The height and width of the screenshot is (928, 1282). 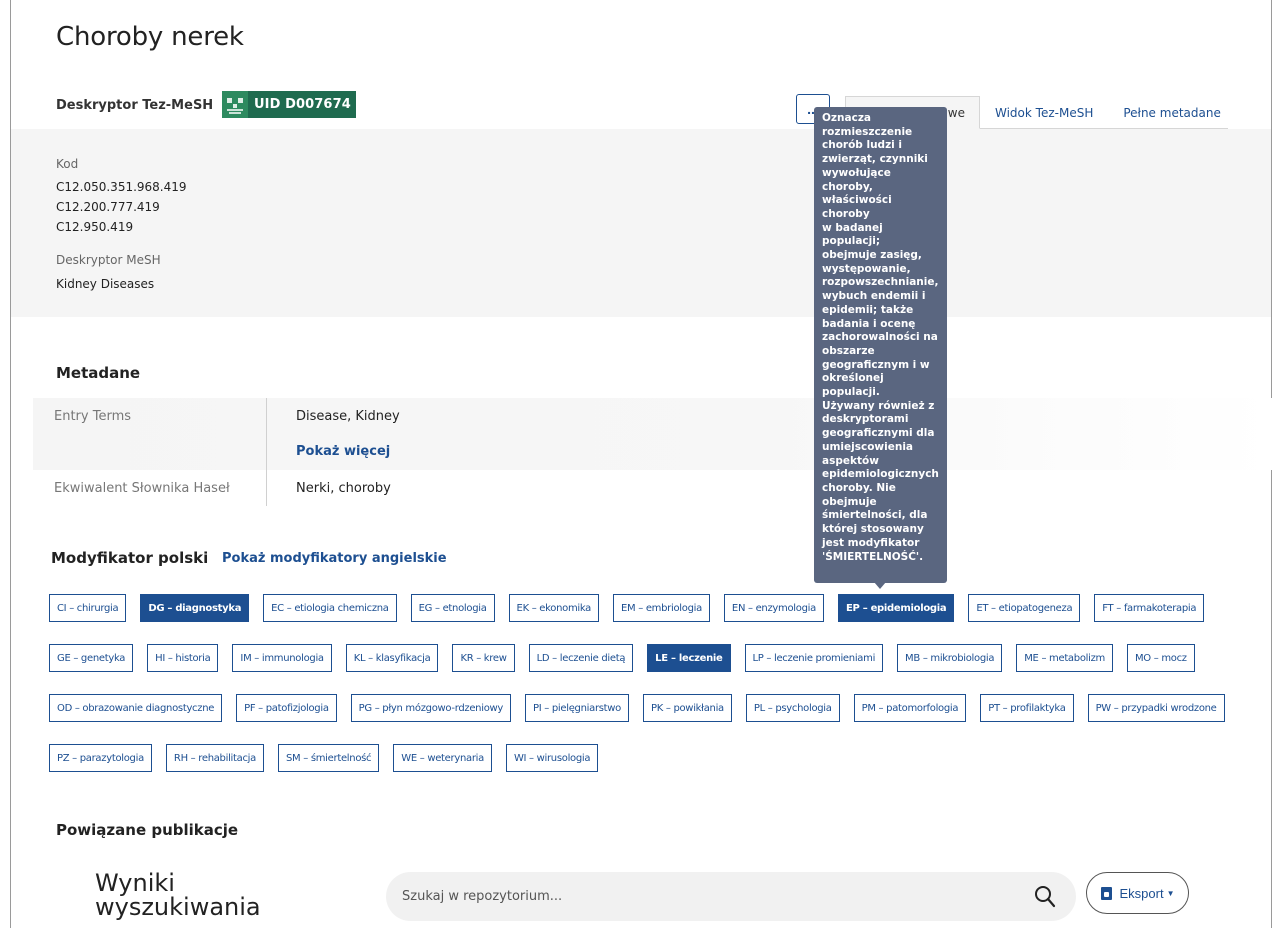 I want to click on tooltip-line: obejmuje, so click(x=849, y=501).